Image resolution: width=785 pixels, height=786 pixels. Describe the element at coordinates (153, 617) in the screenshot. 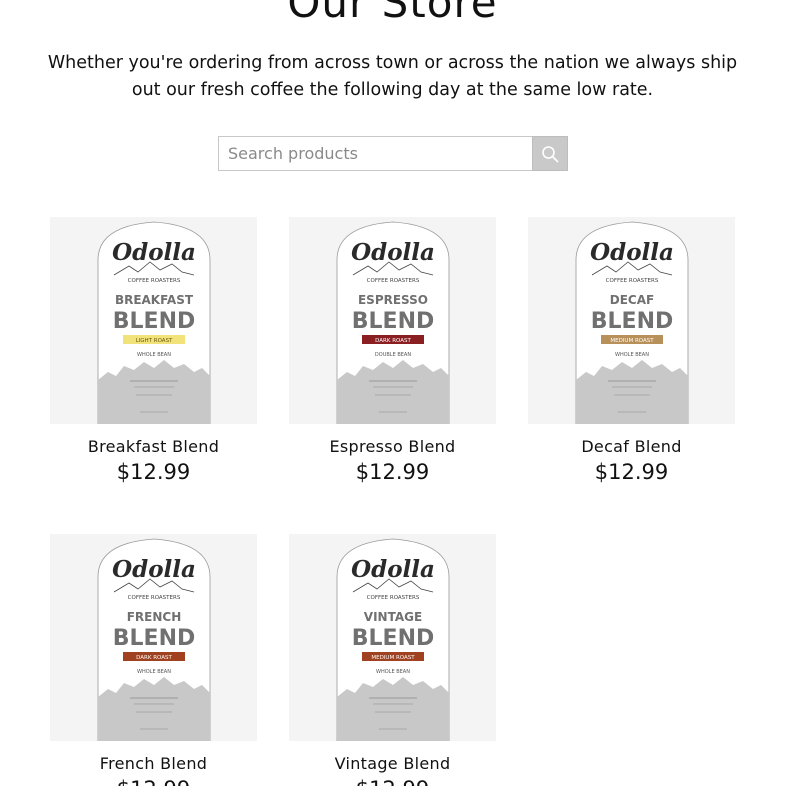

I see `label-line1: FRENCH` at that location.